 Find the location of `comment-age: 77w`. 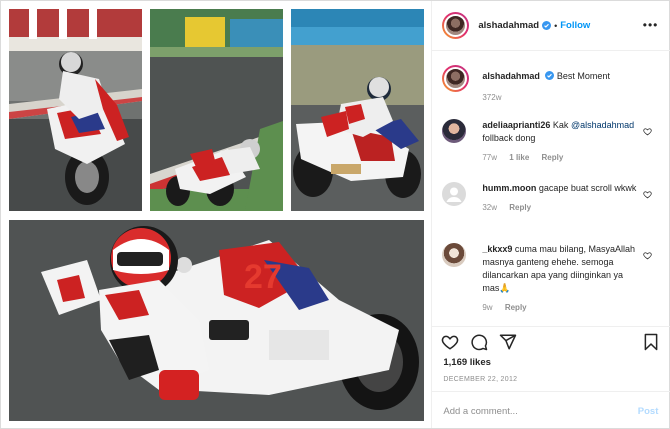

comment-age: 77w is located at coordinates (489, 157).